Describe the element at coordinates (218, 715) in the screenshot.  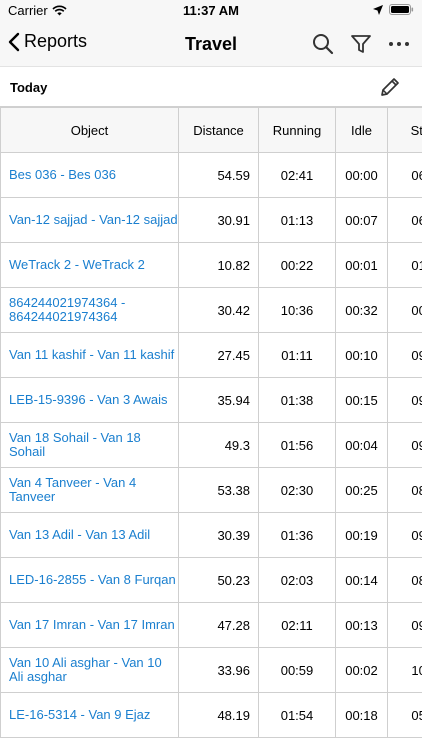
I see `distance-cell: 48.19` at that location.